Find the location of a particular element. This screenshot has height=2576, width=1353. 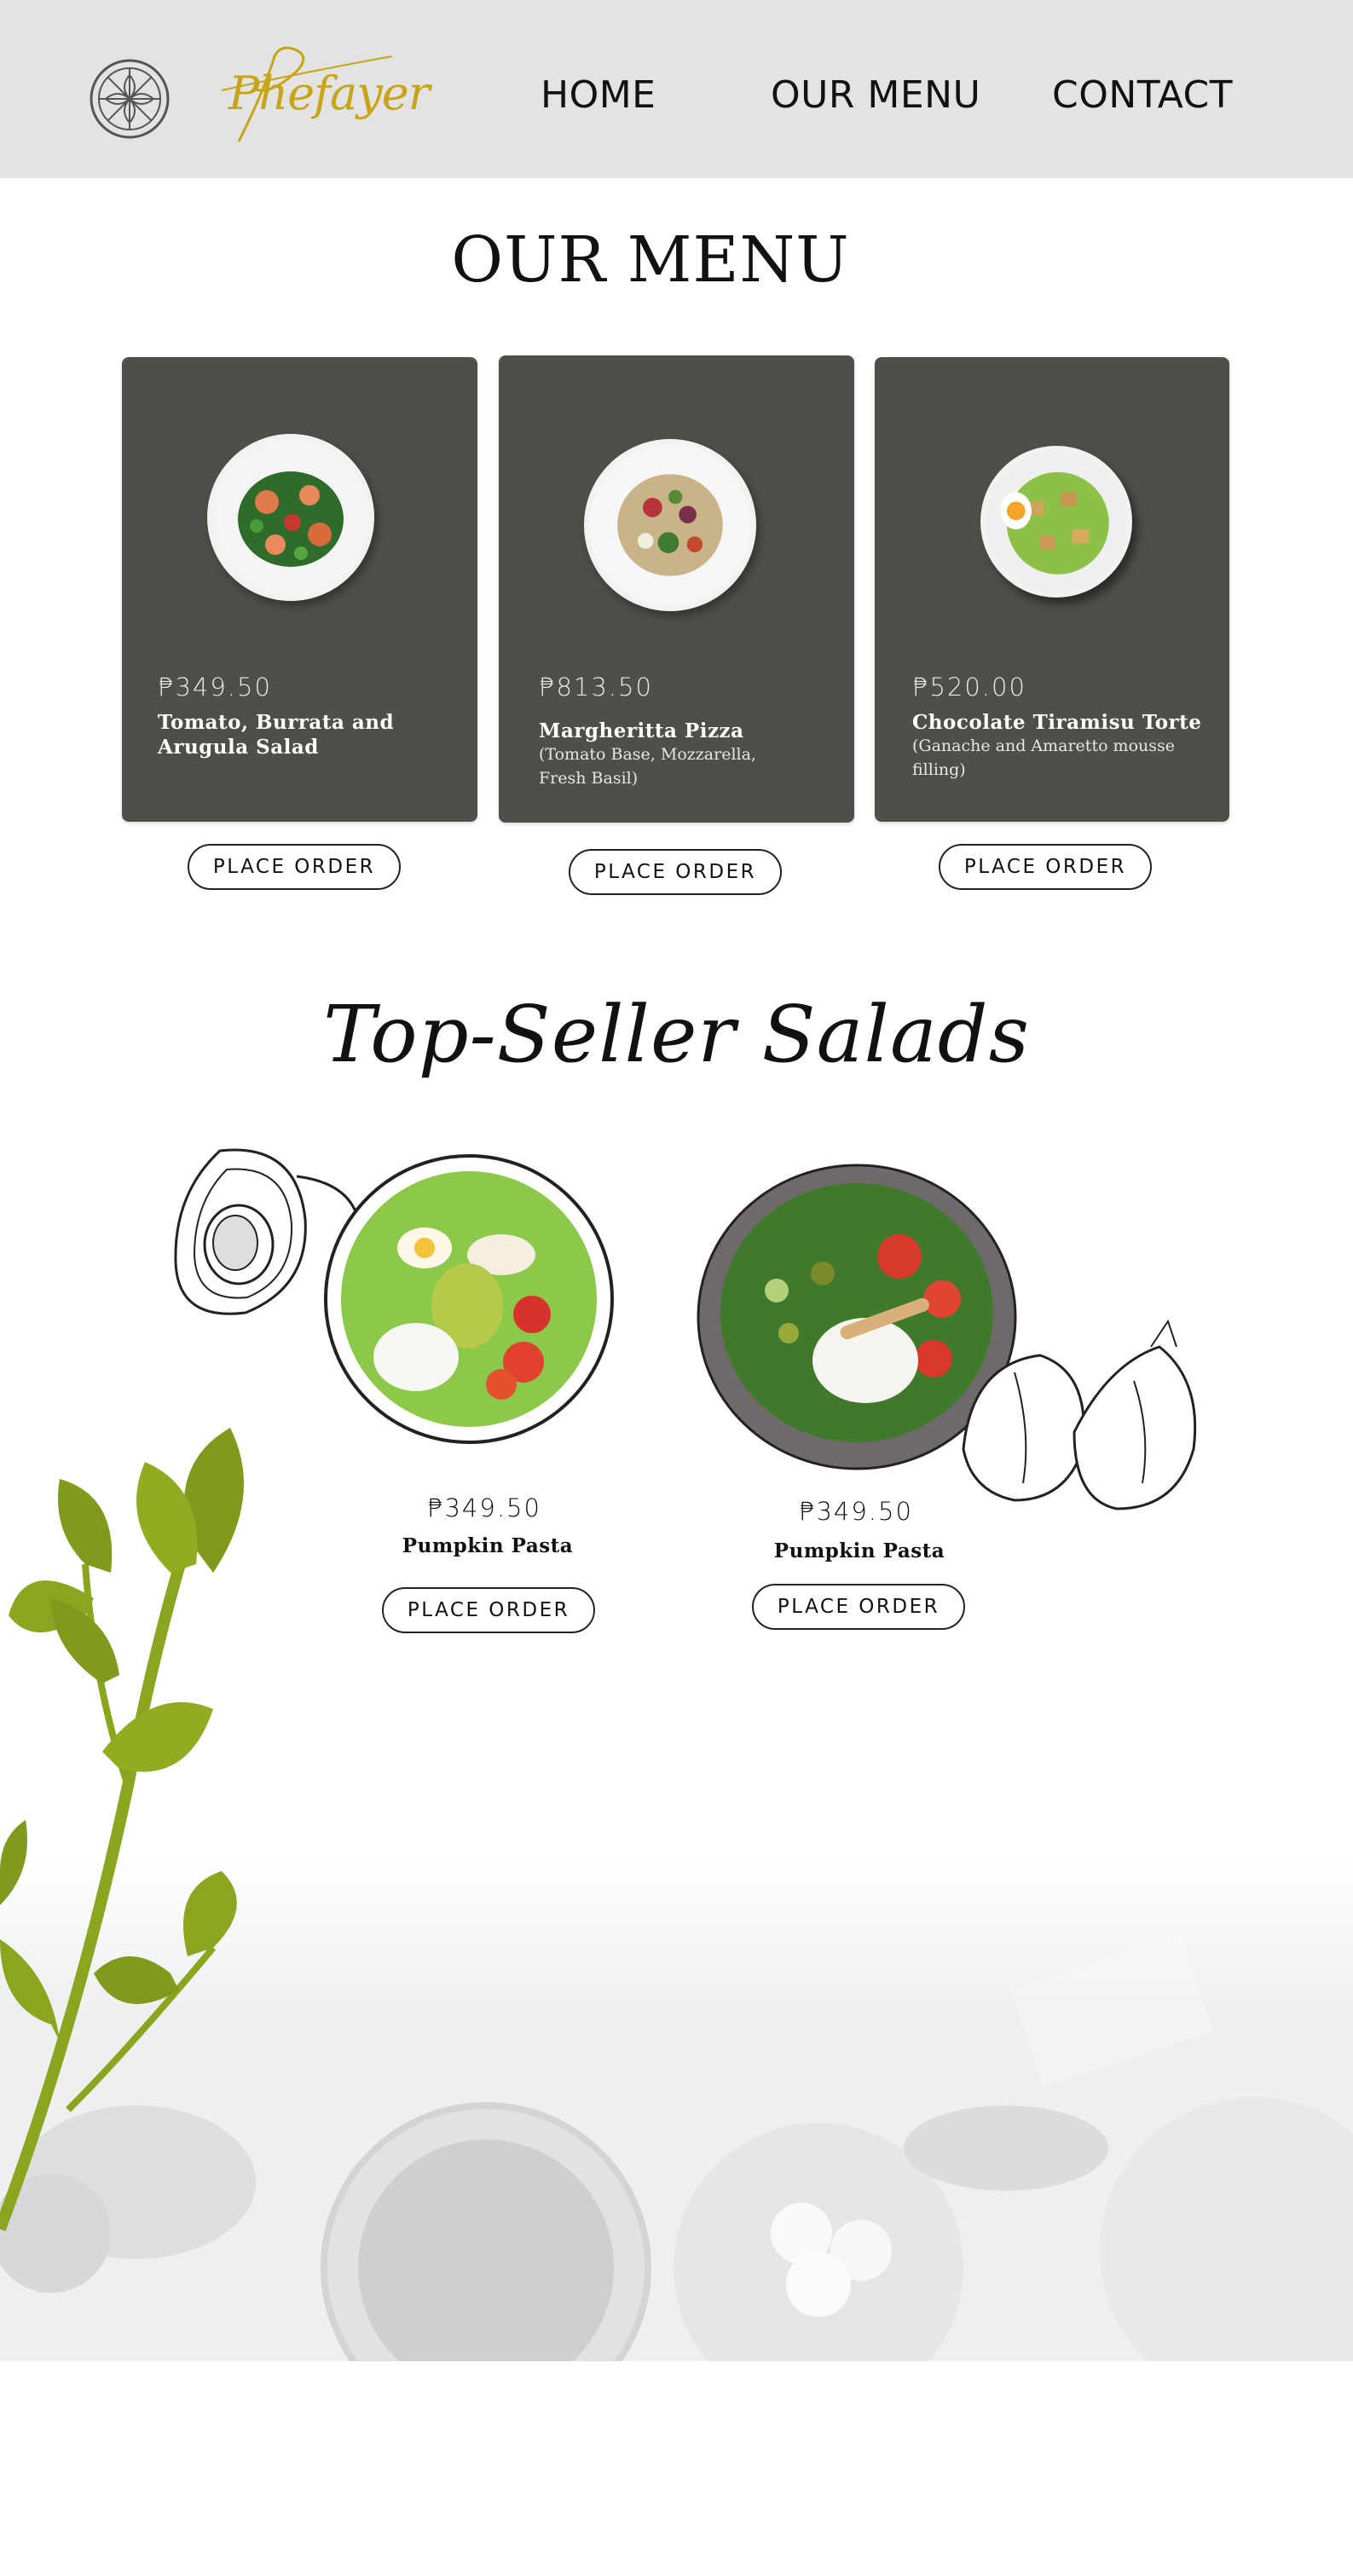

nav-home-link: HOME is located at coordinates (598, 95).